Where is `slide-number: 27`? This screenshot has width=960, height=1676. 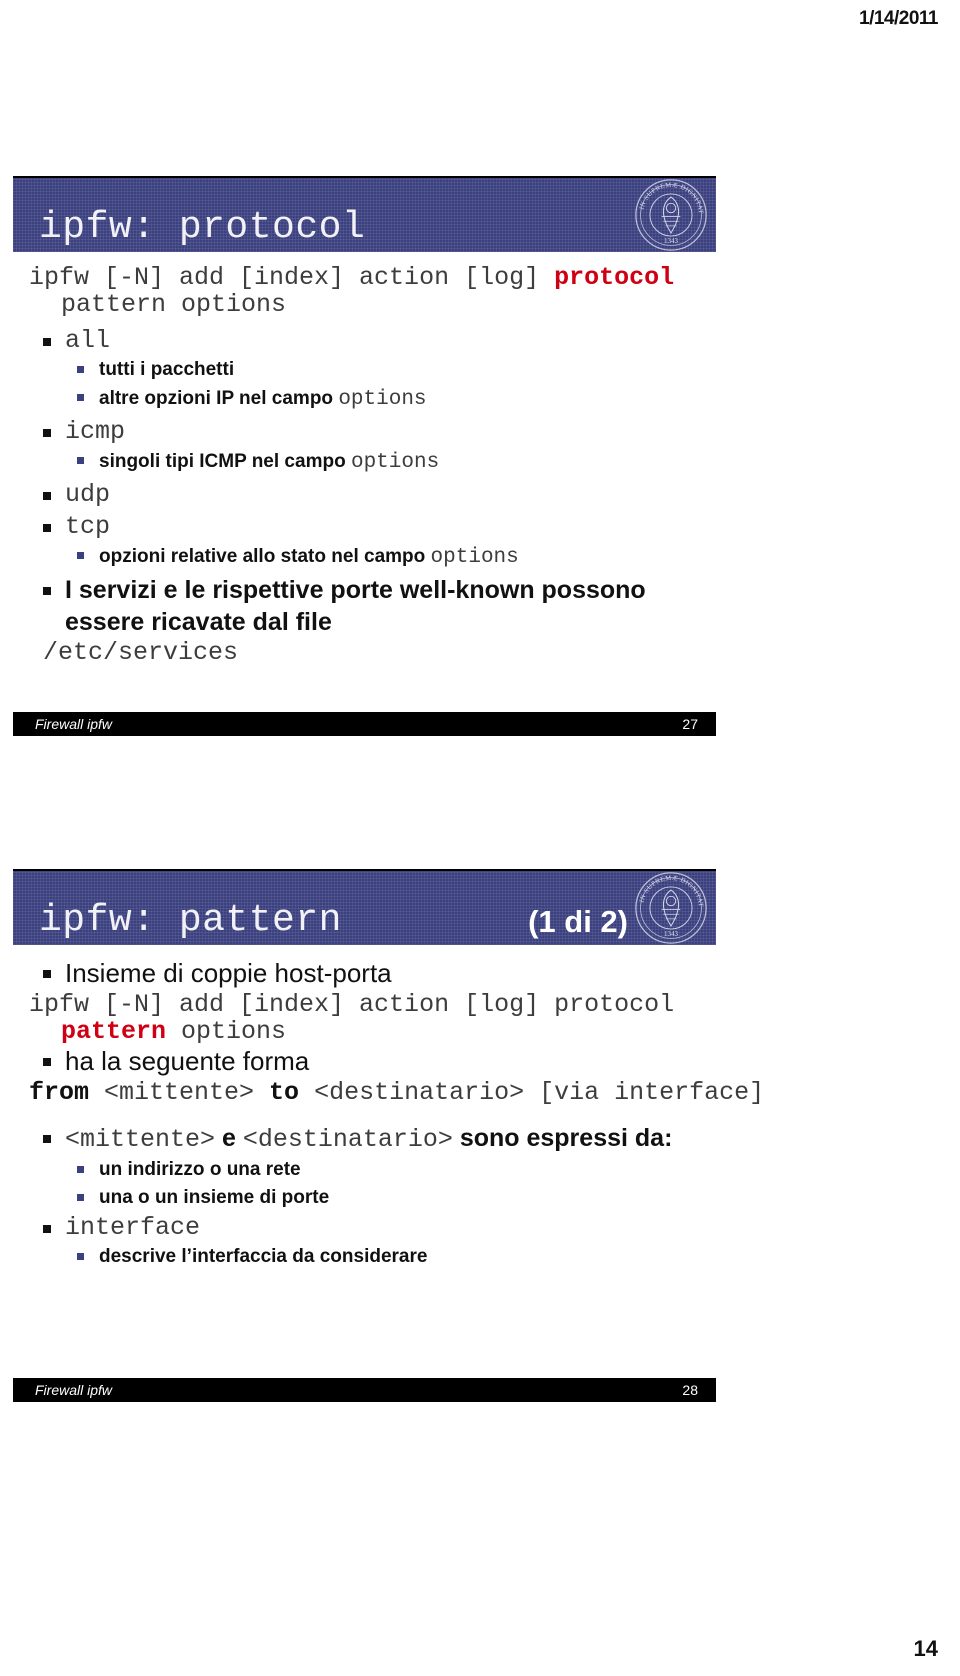 slide-number: 27 is located at coordinates (690, 724).